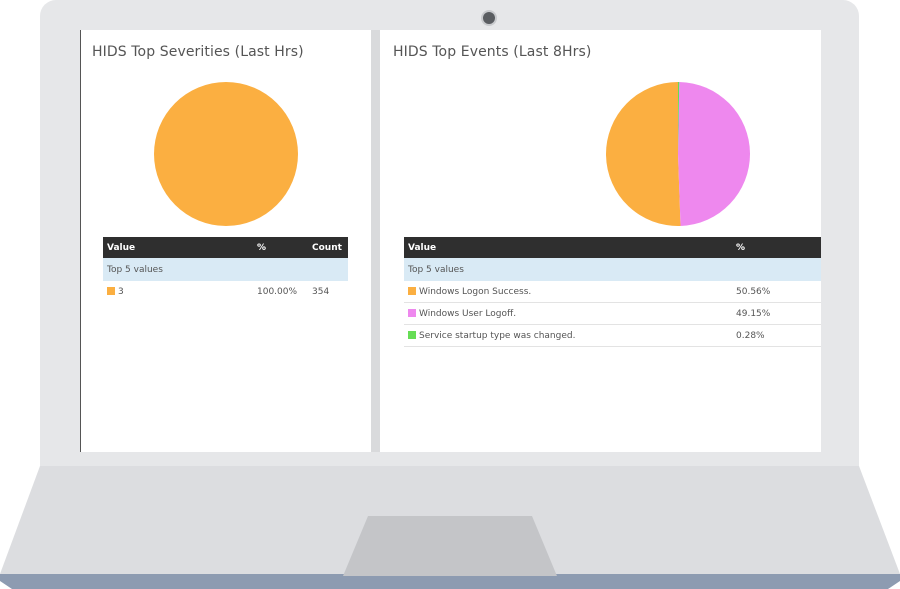 The image size is (900, 589). What do you see at coordinates (475, 291) in the screenshot?
I see `row-value: Windows Logon Success.` at bounding box center [475, 291].